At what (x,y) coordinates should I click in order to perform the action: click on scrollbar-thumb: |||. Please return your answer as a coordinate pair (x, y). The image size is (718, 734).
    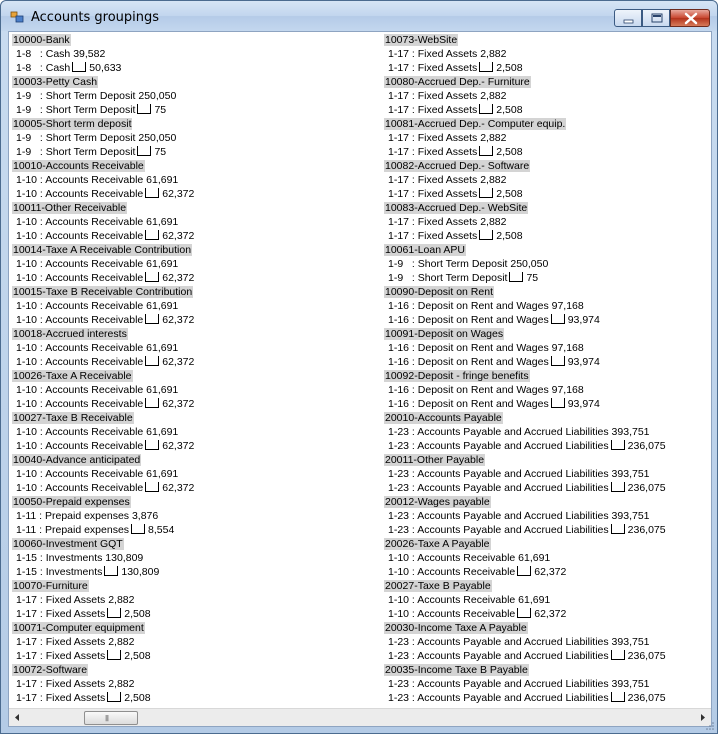
    Looking at the image, I should click on (111, 718).